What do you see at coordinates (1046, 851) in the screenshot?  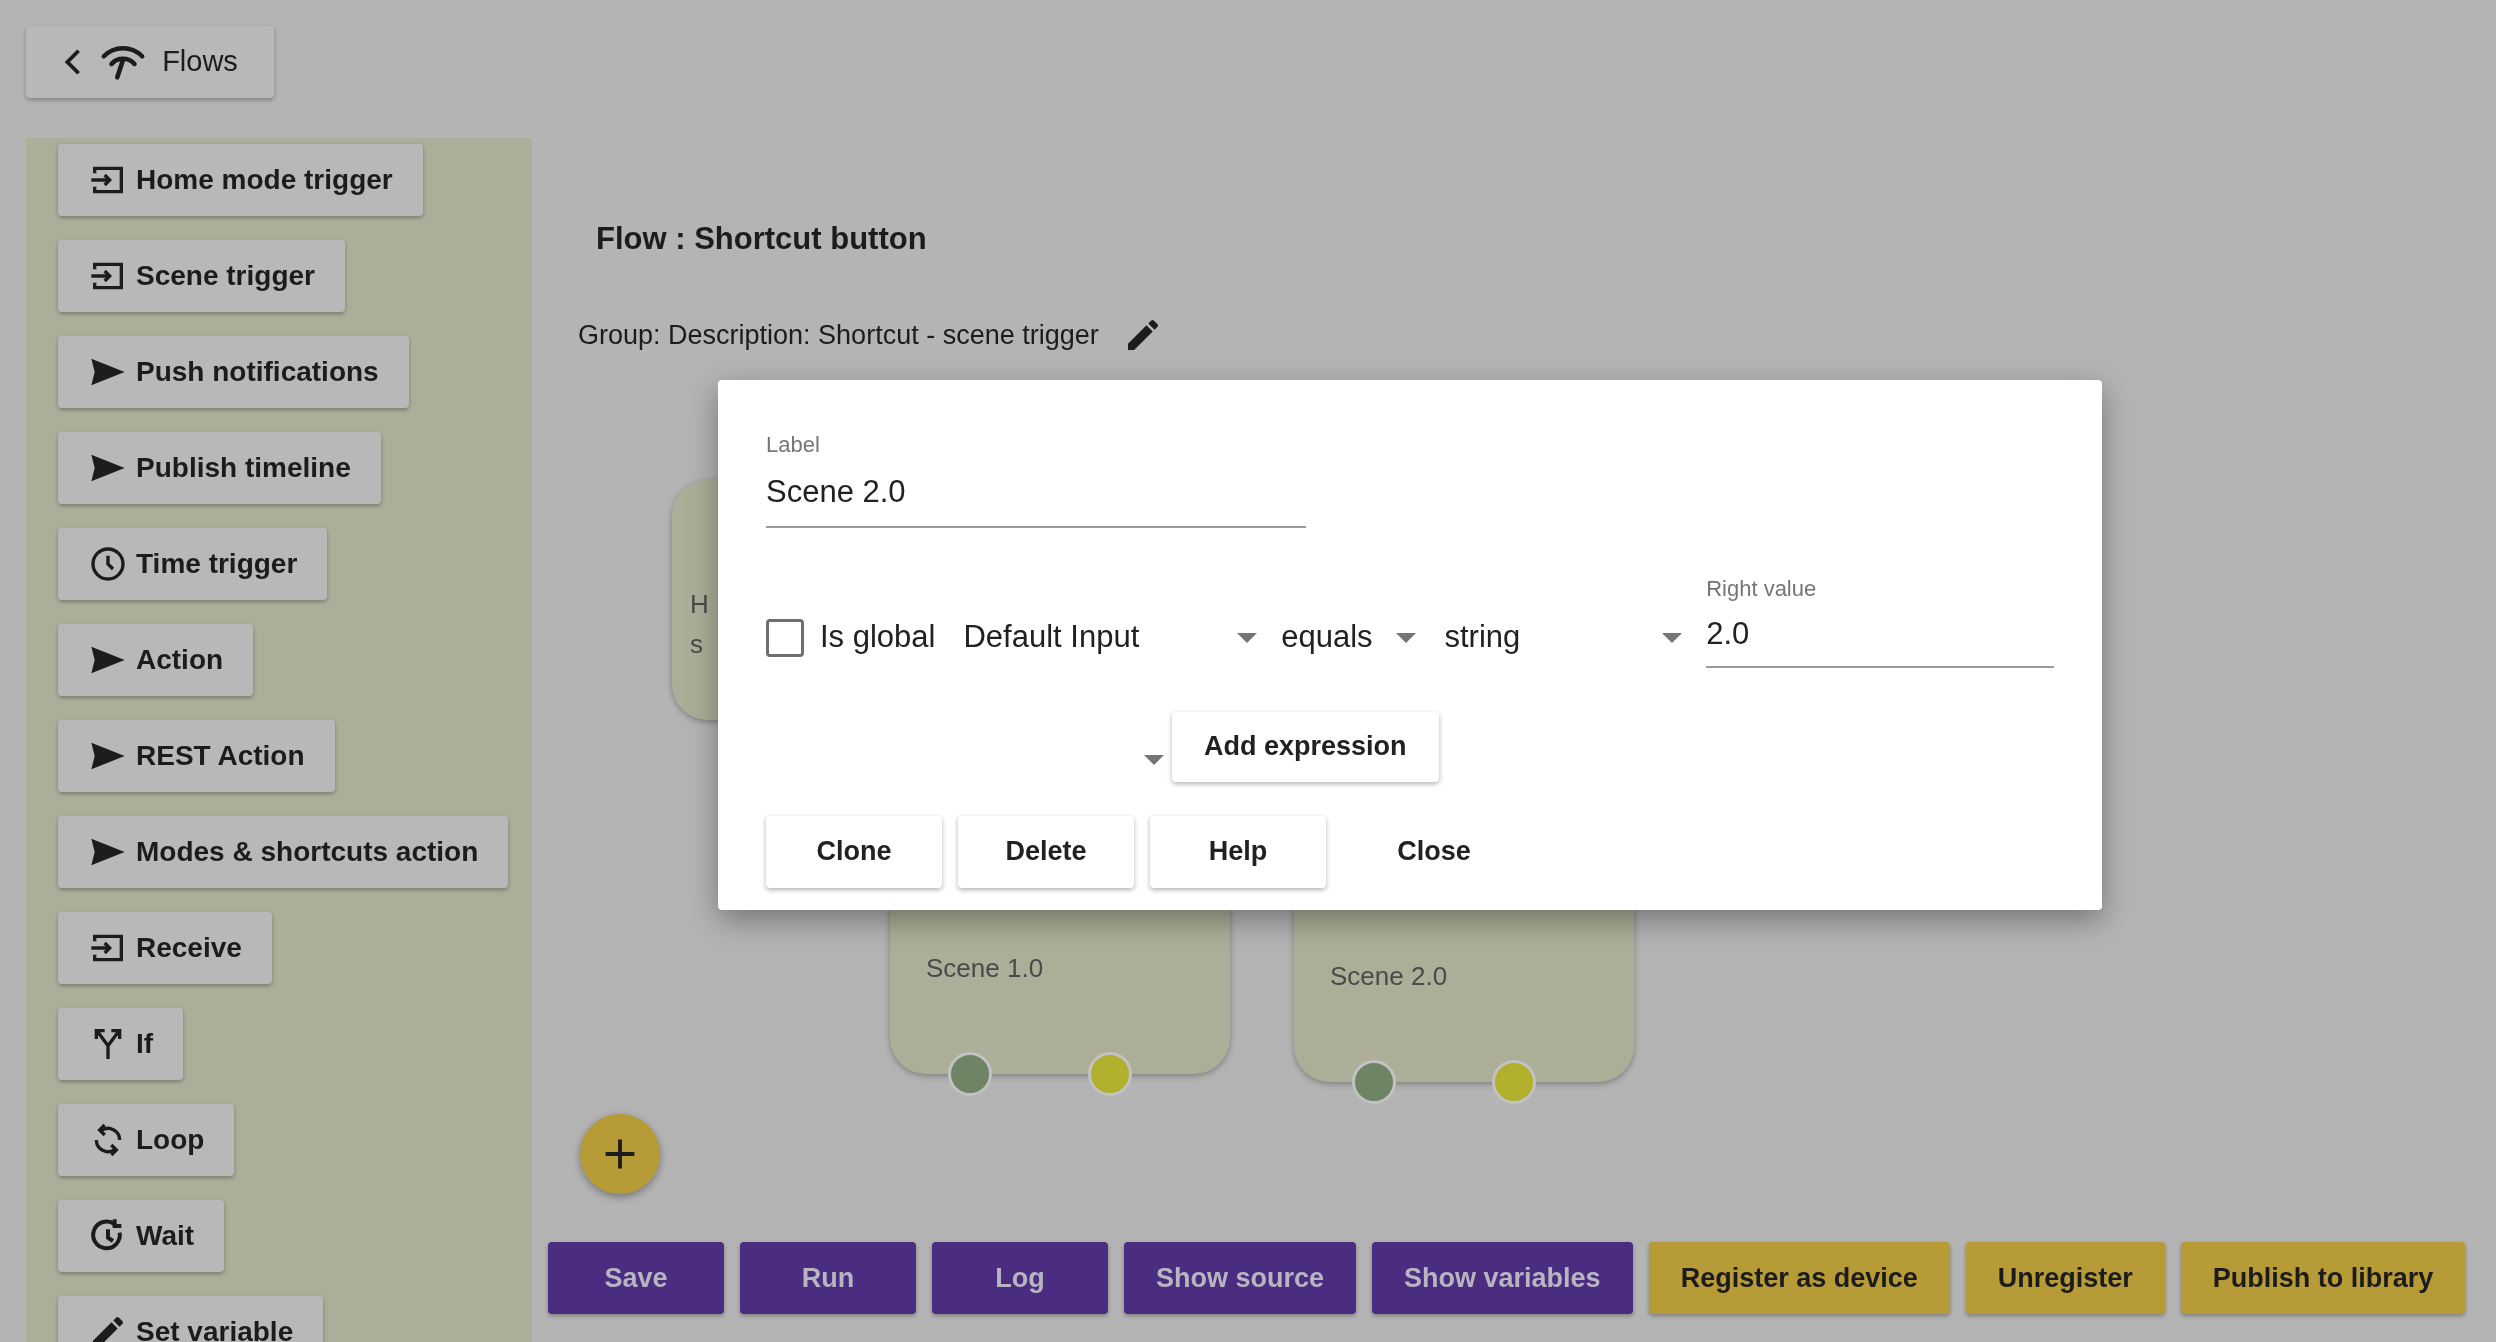 I see `dialog-button: Delete` at bounding box center [1046, 851].